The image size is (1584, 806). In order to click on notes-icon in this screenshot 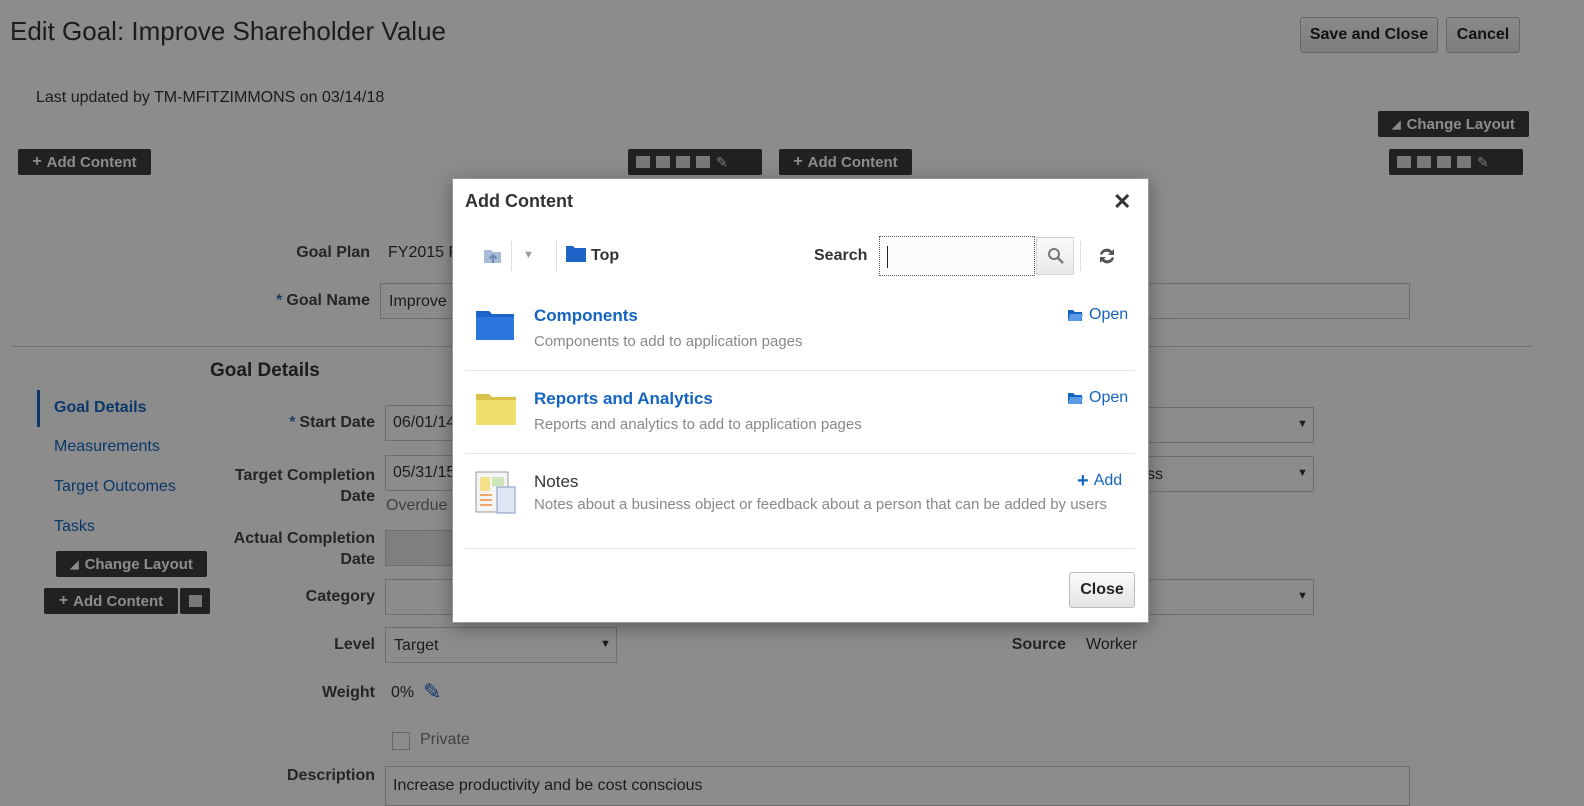, I will do `click(495, 492)`.